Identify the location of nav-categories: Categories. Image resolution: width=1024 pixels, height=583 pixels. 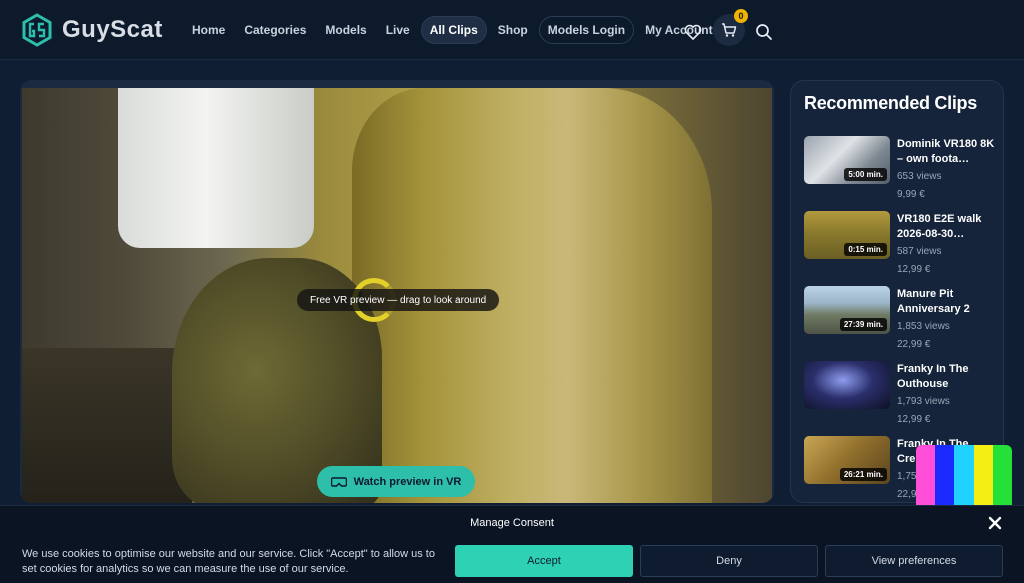
(275, 30).